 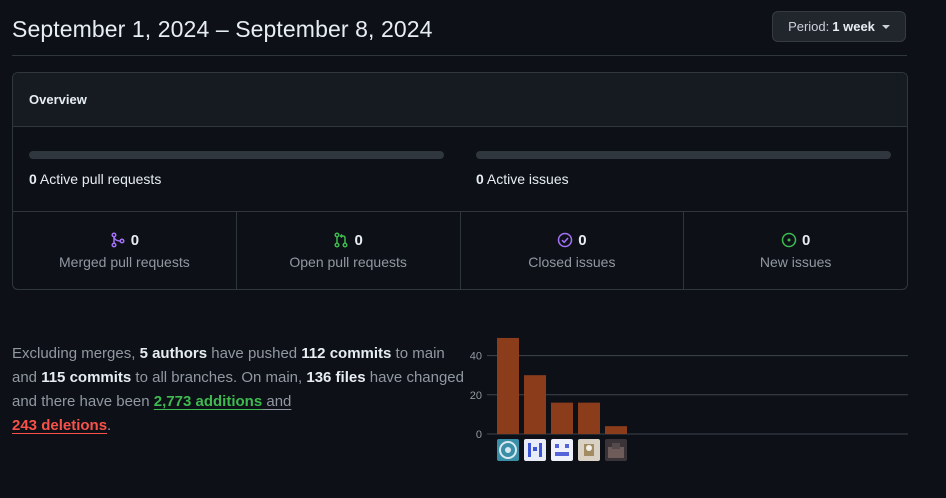 I want to click on active-issues-label: Active issues, so click(x=527, y=179).